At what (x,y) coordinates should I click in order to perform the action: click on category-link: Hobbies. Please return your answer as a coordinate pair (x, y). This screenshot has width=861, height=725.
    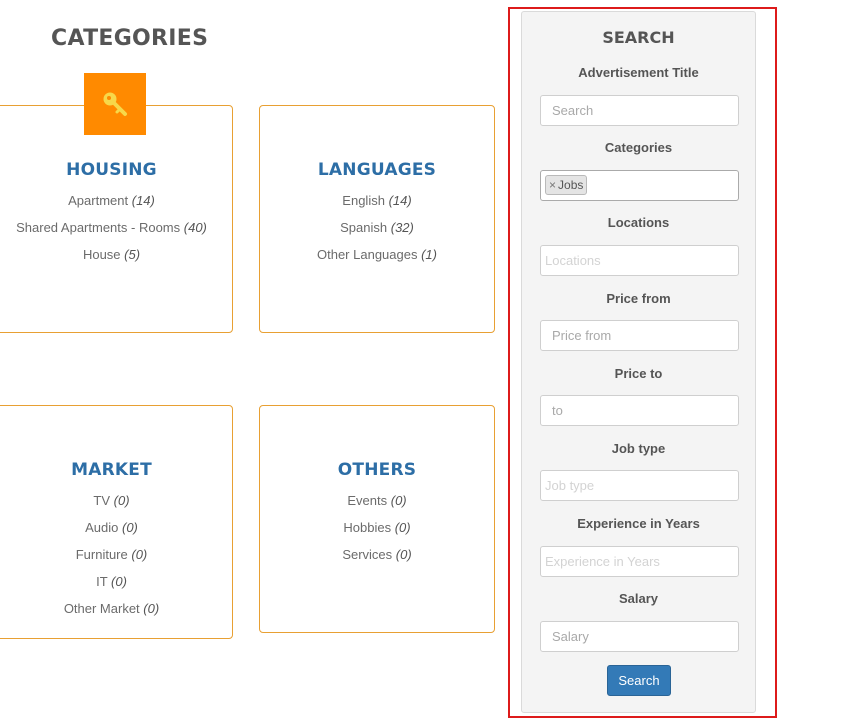
    Looking at the image, I should click on (367, 527).